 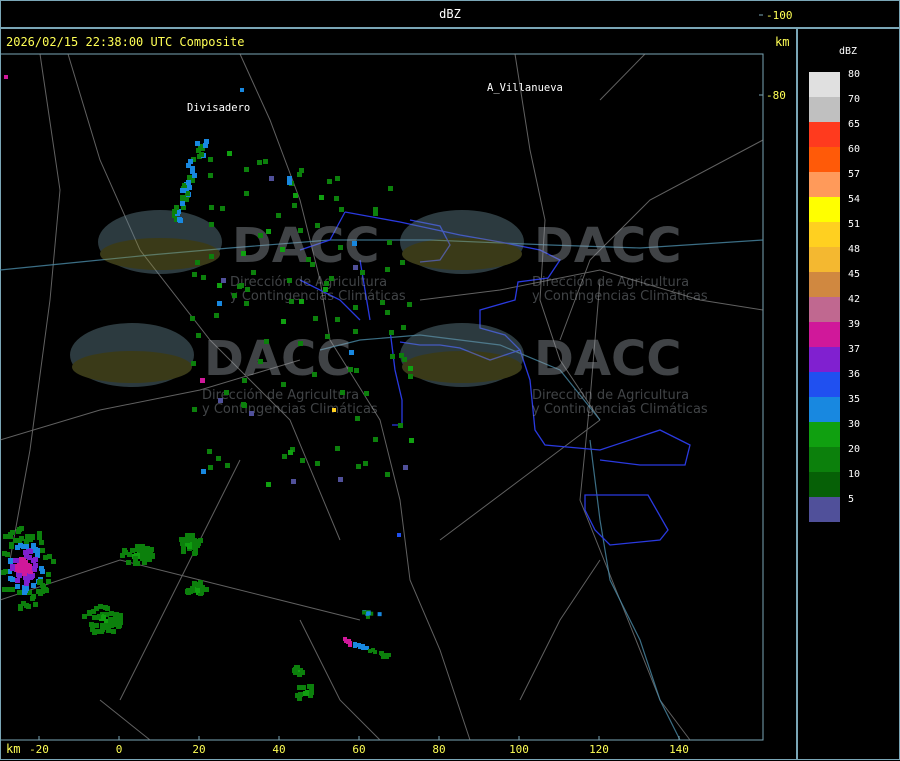 What do you see at coordinates (848, 51) in the screenshot?
I see `legend-title: dBZ` at bounding box center [848, 51].